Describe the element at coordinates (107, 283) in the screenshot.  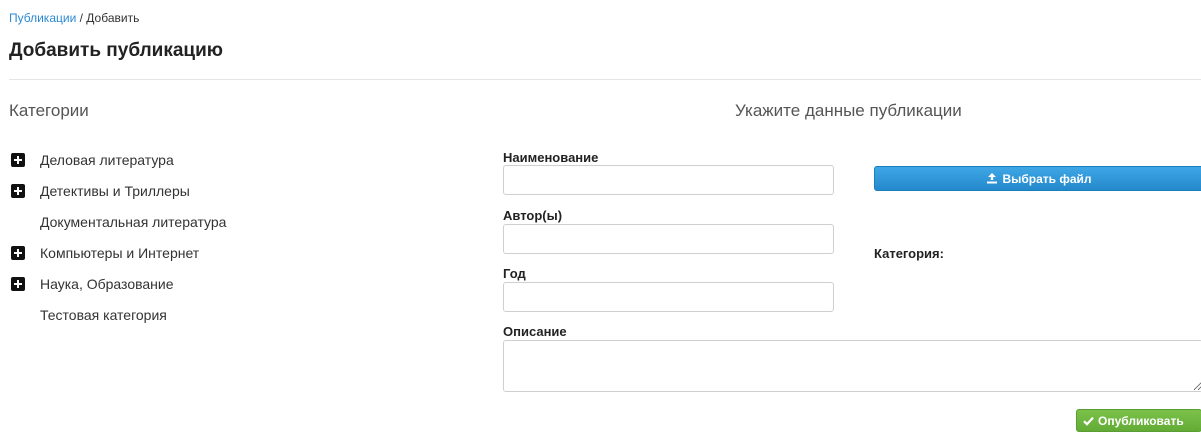
I see `category-label: Наука, Образование` at that location.